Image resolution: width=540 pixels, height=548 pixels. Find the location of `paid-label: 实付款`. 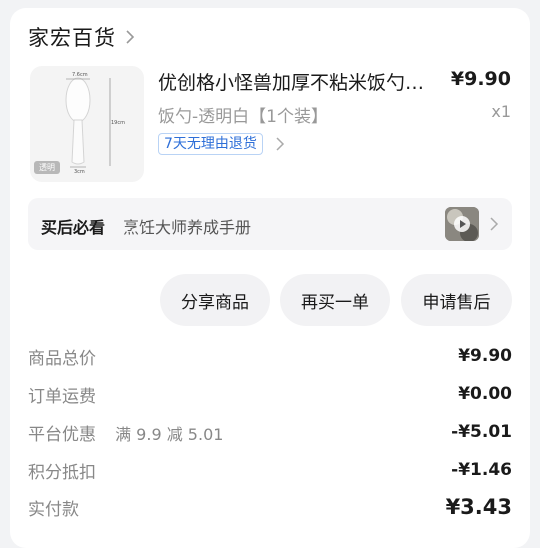

paid-label: 实付款 is located at coordinates (53, 509).